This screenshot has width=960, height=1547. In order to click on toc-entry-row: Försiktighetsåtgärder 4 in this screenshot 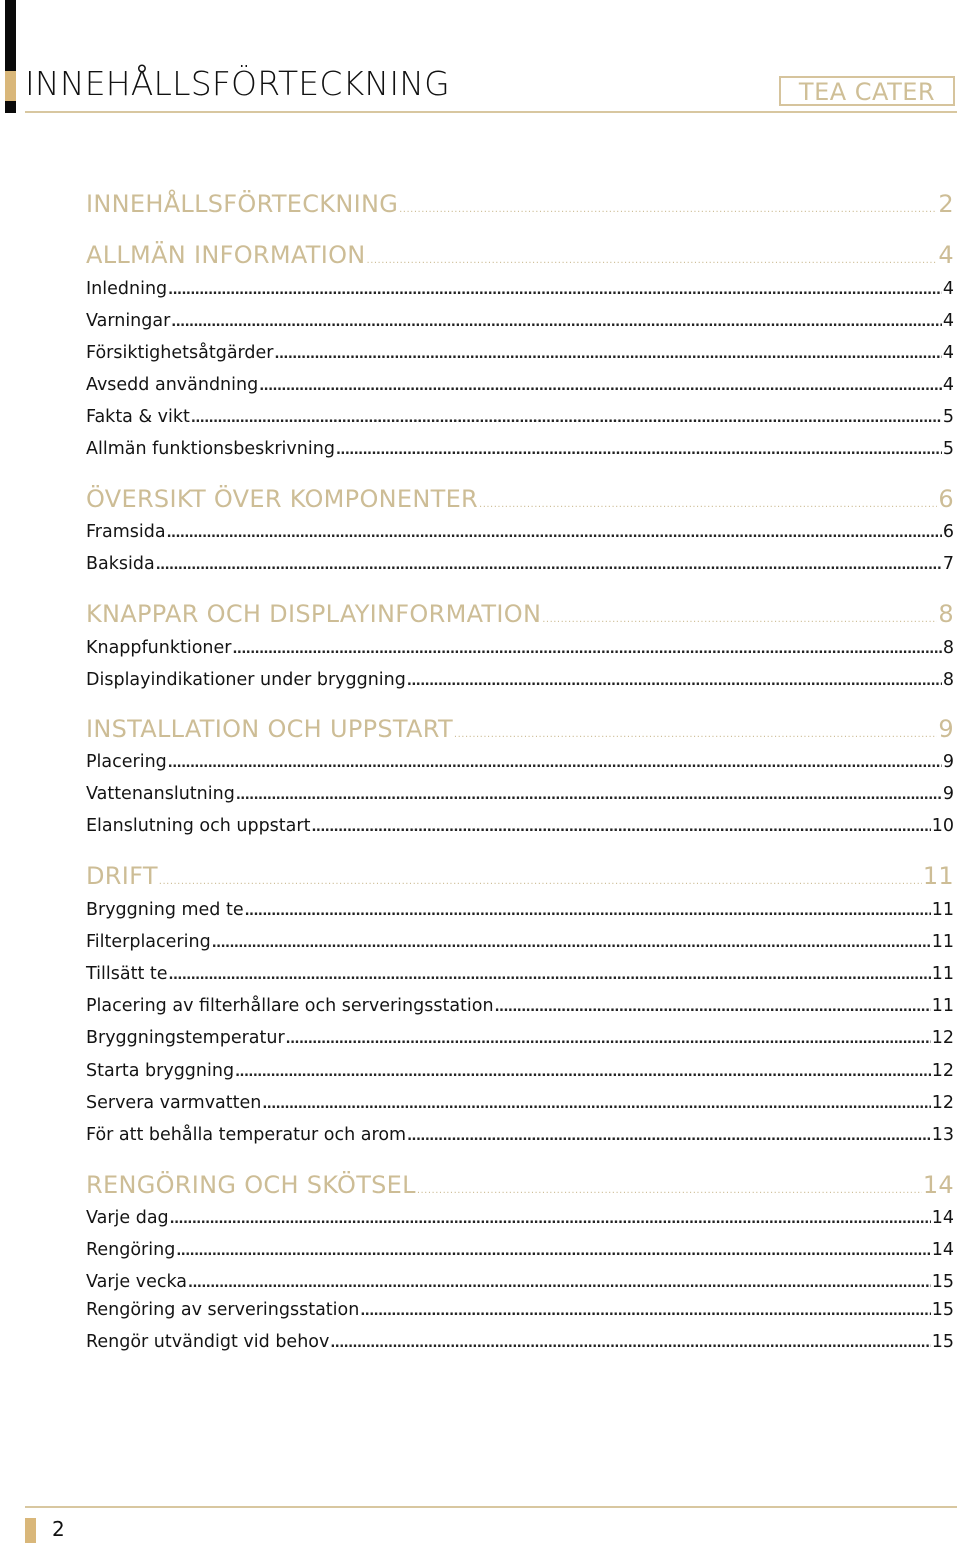, I will do `click(520, 353)`.